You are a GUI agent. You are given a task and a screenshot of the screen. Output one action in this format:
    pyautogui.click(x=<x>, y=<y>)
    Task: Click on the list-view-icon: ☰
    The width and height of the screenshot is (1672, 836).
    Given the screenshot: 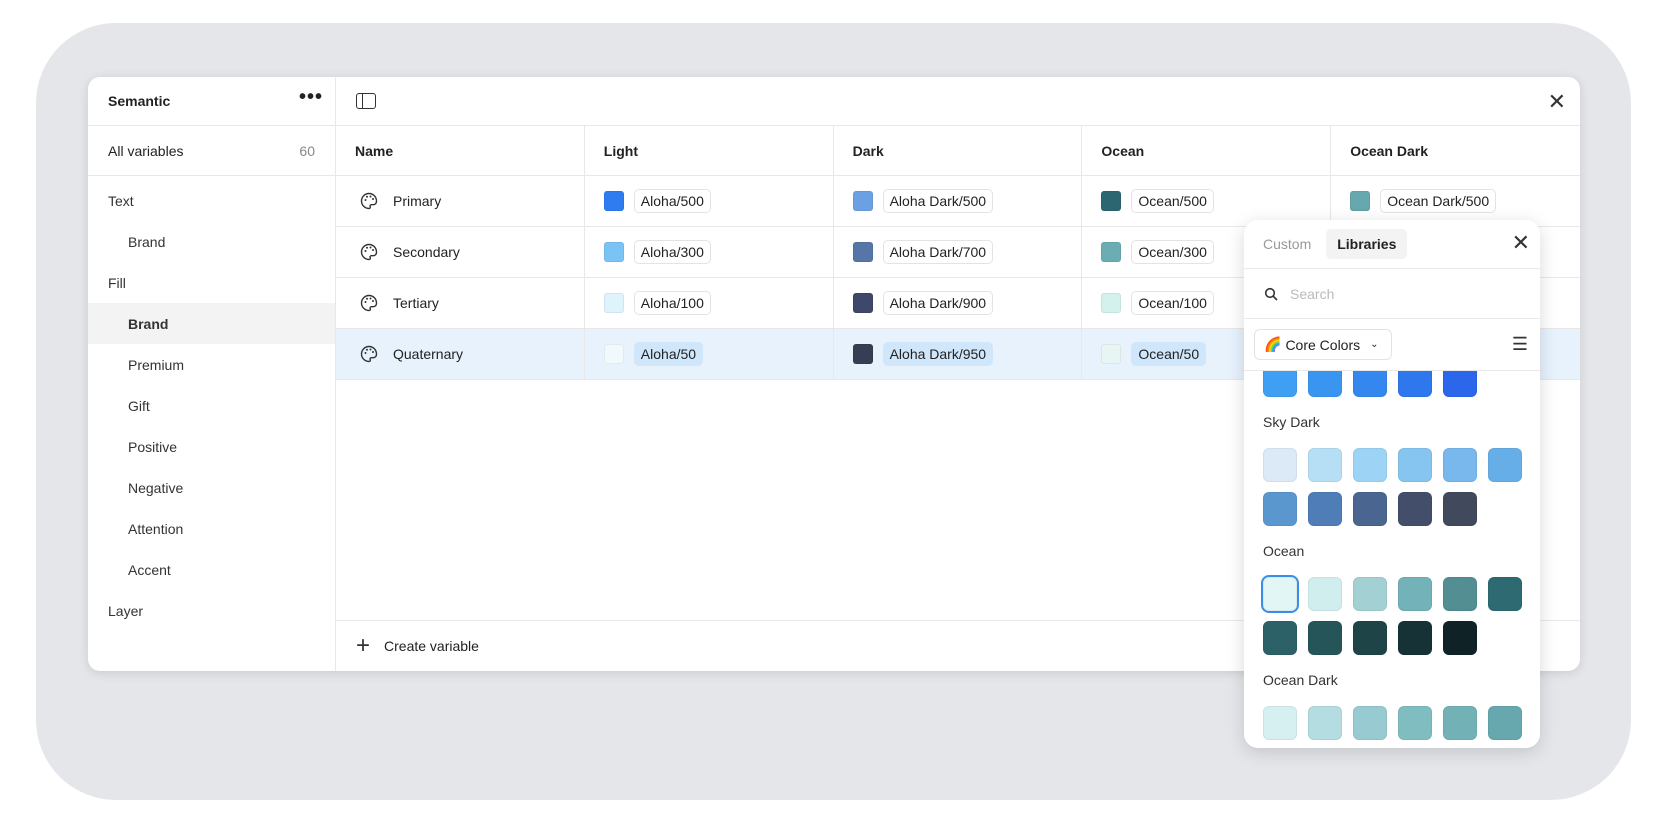 What is the action you would take?
    pyautogui.click(x=1520, y=344)
    